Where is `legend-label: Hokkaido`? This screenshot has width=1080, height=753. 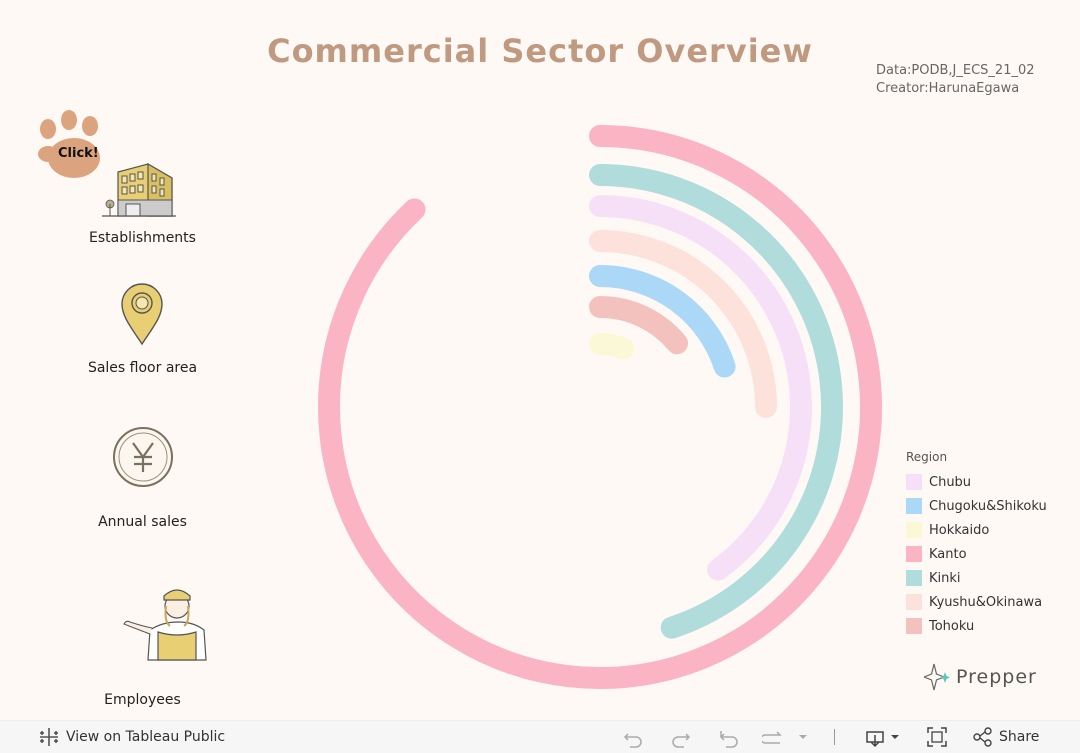
legend-label: Hokkaido is located at coordinates (959, 530).